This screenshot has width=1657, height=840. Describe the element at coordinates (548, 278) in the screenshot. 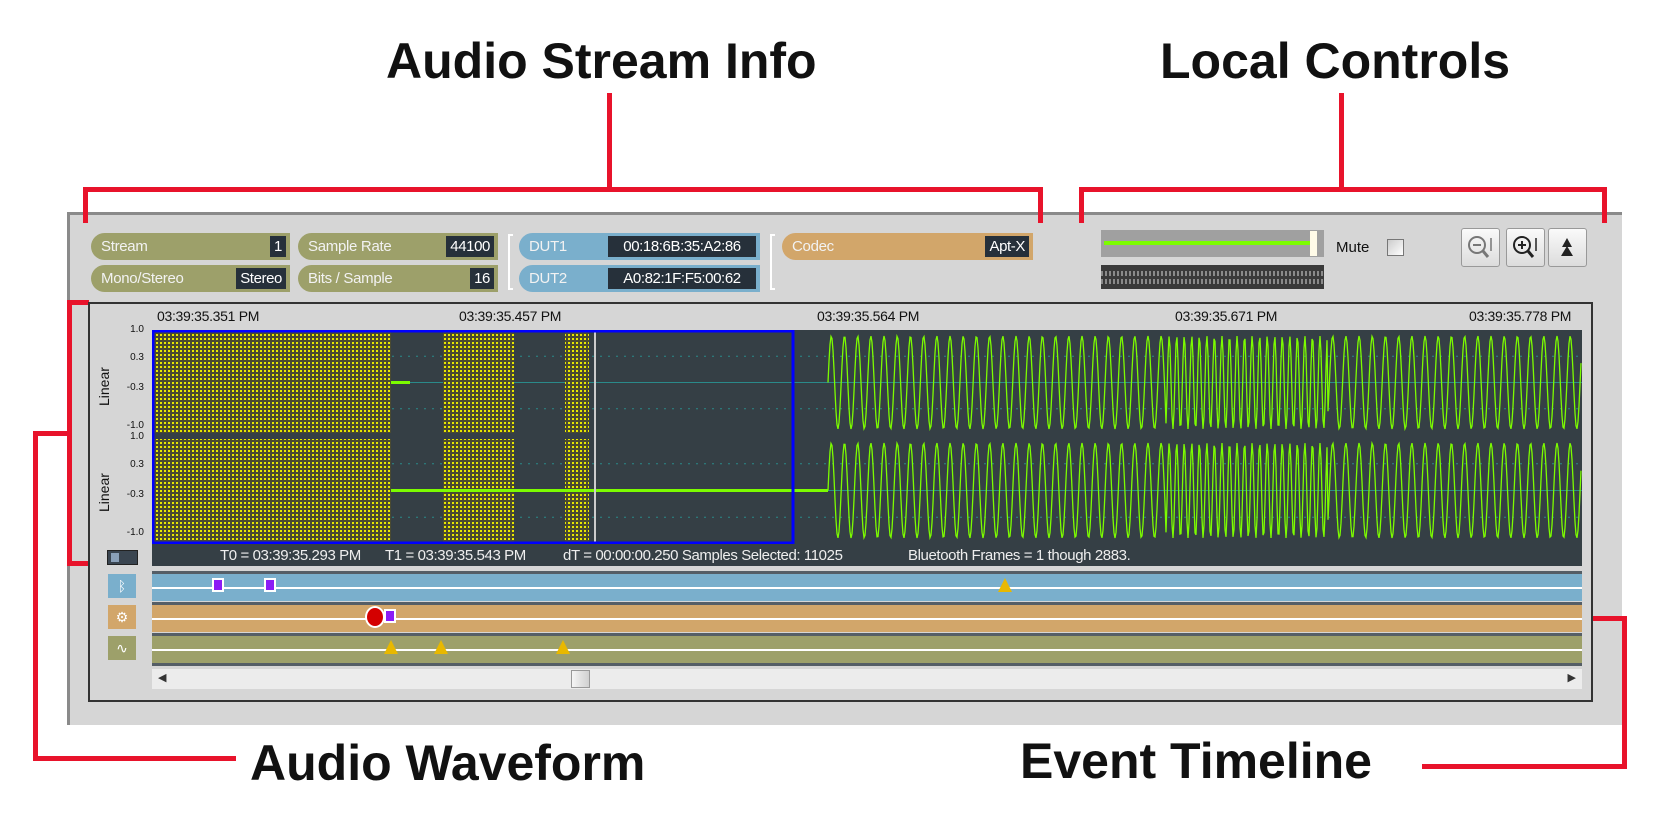

I see `dut2-label: DUT2` at that location.